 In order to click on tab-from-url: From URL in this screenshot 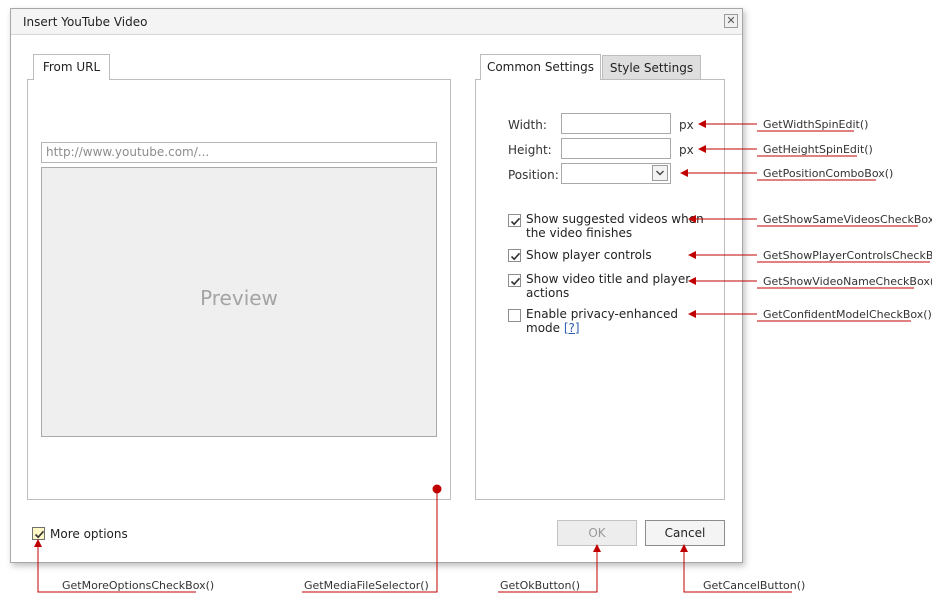, I will do `click(71, 67)`.